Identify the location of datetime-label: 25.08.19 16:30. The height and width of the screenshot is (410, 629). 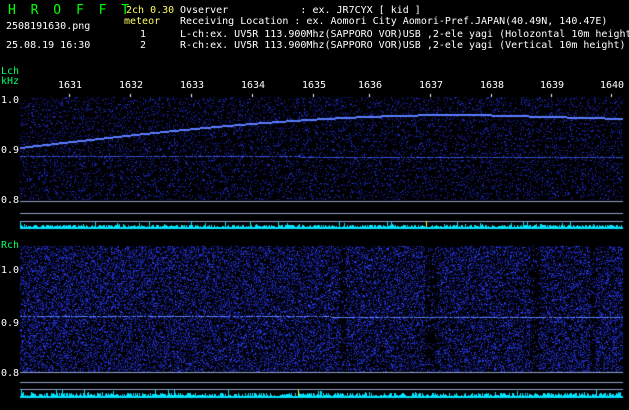
(48, 45).